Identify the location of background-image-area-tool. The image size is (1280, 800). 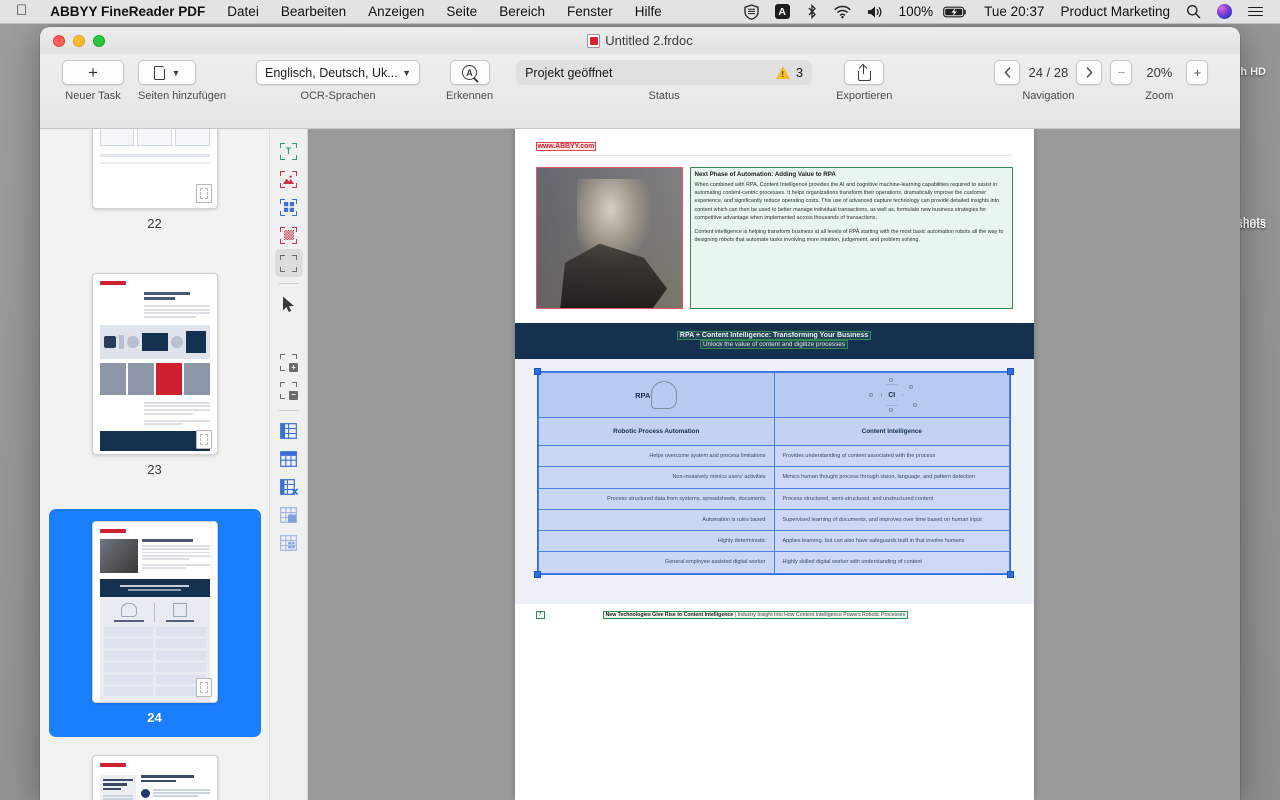
(289, 235).